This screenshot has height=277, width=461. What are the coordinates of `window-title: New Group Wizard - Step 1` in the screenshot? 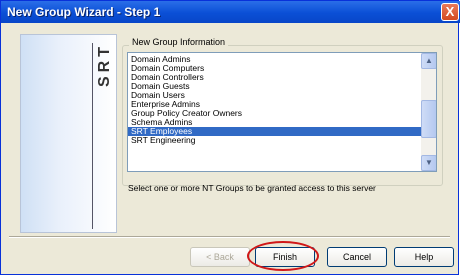 It's located at (84, 12).